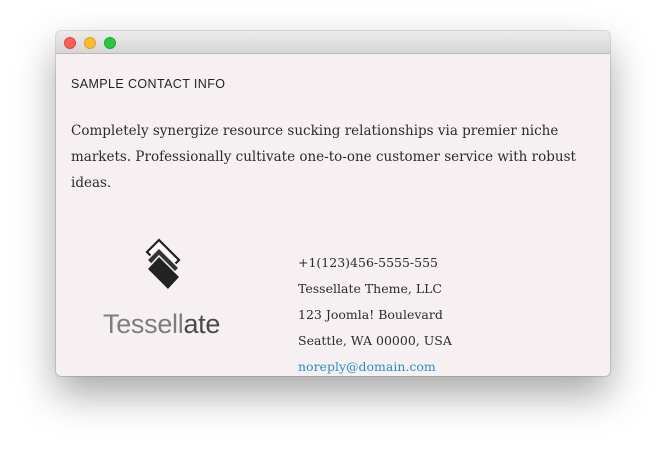  Describe the element at coordinates (143, 324) in the screenshot. I see `logo-text-light: Tessell` at that location.